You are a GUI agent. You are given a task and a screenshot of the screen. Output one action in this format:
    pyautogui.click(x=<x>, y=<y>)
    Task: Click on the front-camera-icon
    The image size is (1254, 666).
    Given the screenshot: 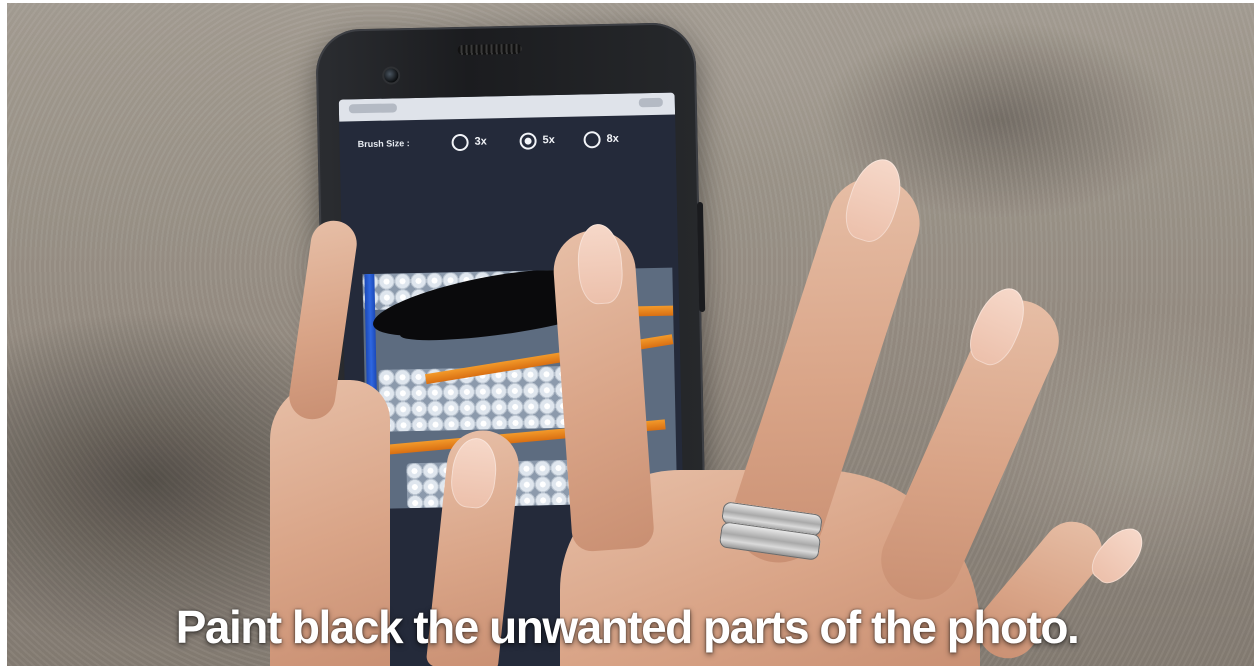 What is the action you would take?
    pyautogui.click(x=391, y=75)
    